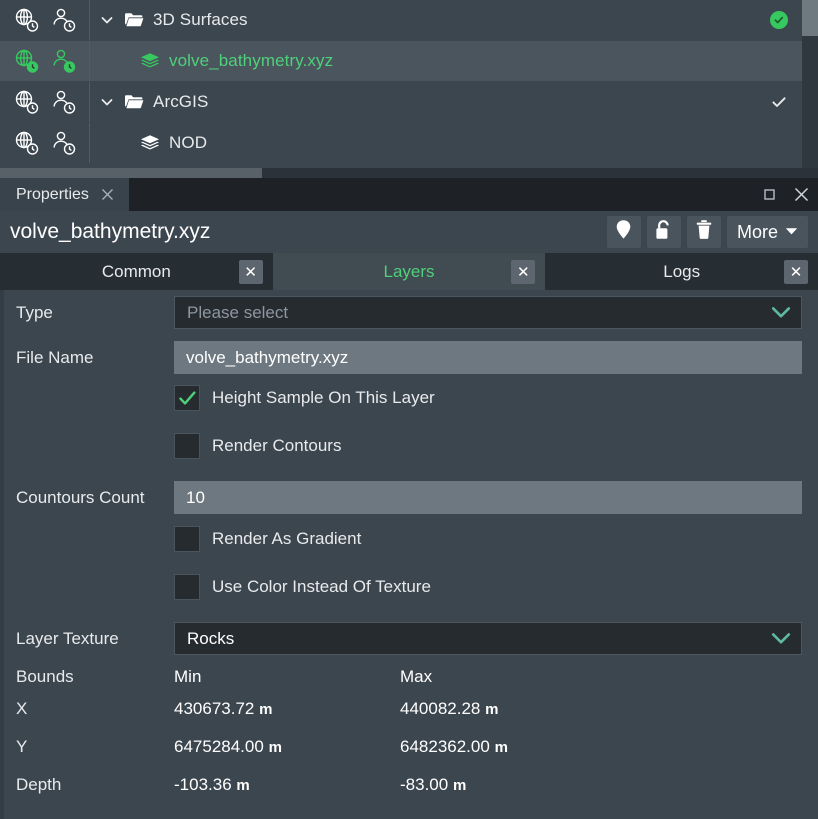 This screenshot has height=819, width=818. Describe the element at coordinates (323, 397) in the screenshot. I see `checkbox-label: Height Sample On This Layer` at that location.